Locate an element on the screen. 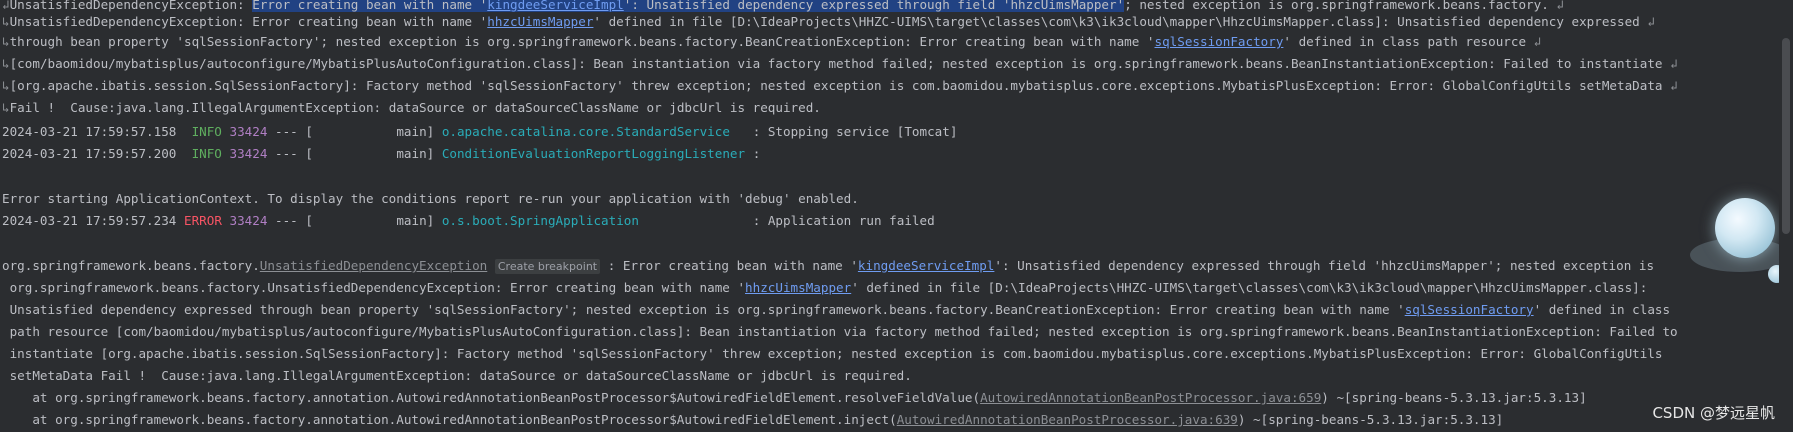  log-level: ERROR is located at coordinates (202, 220).